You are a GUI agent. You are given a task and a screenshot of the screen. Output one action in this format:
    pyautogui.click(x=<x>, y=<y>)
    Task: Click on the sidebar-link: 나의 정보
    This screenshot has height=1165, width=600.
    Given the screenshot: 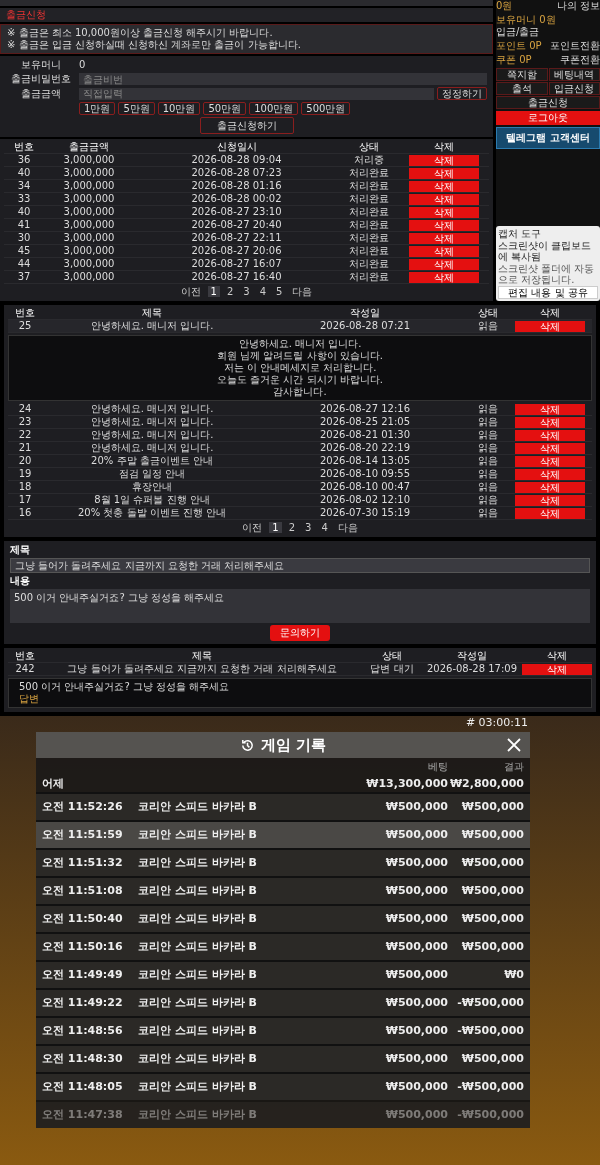 What is the action you would take?
    pyautogui.click(x=578, y=6)
    